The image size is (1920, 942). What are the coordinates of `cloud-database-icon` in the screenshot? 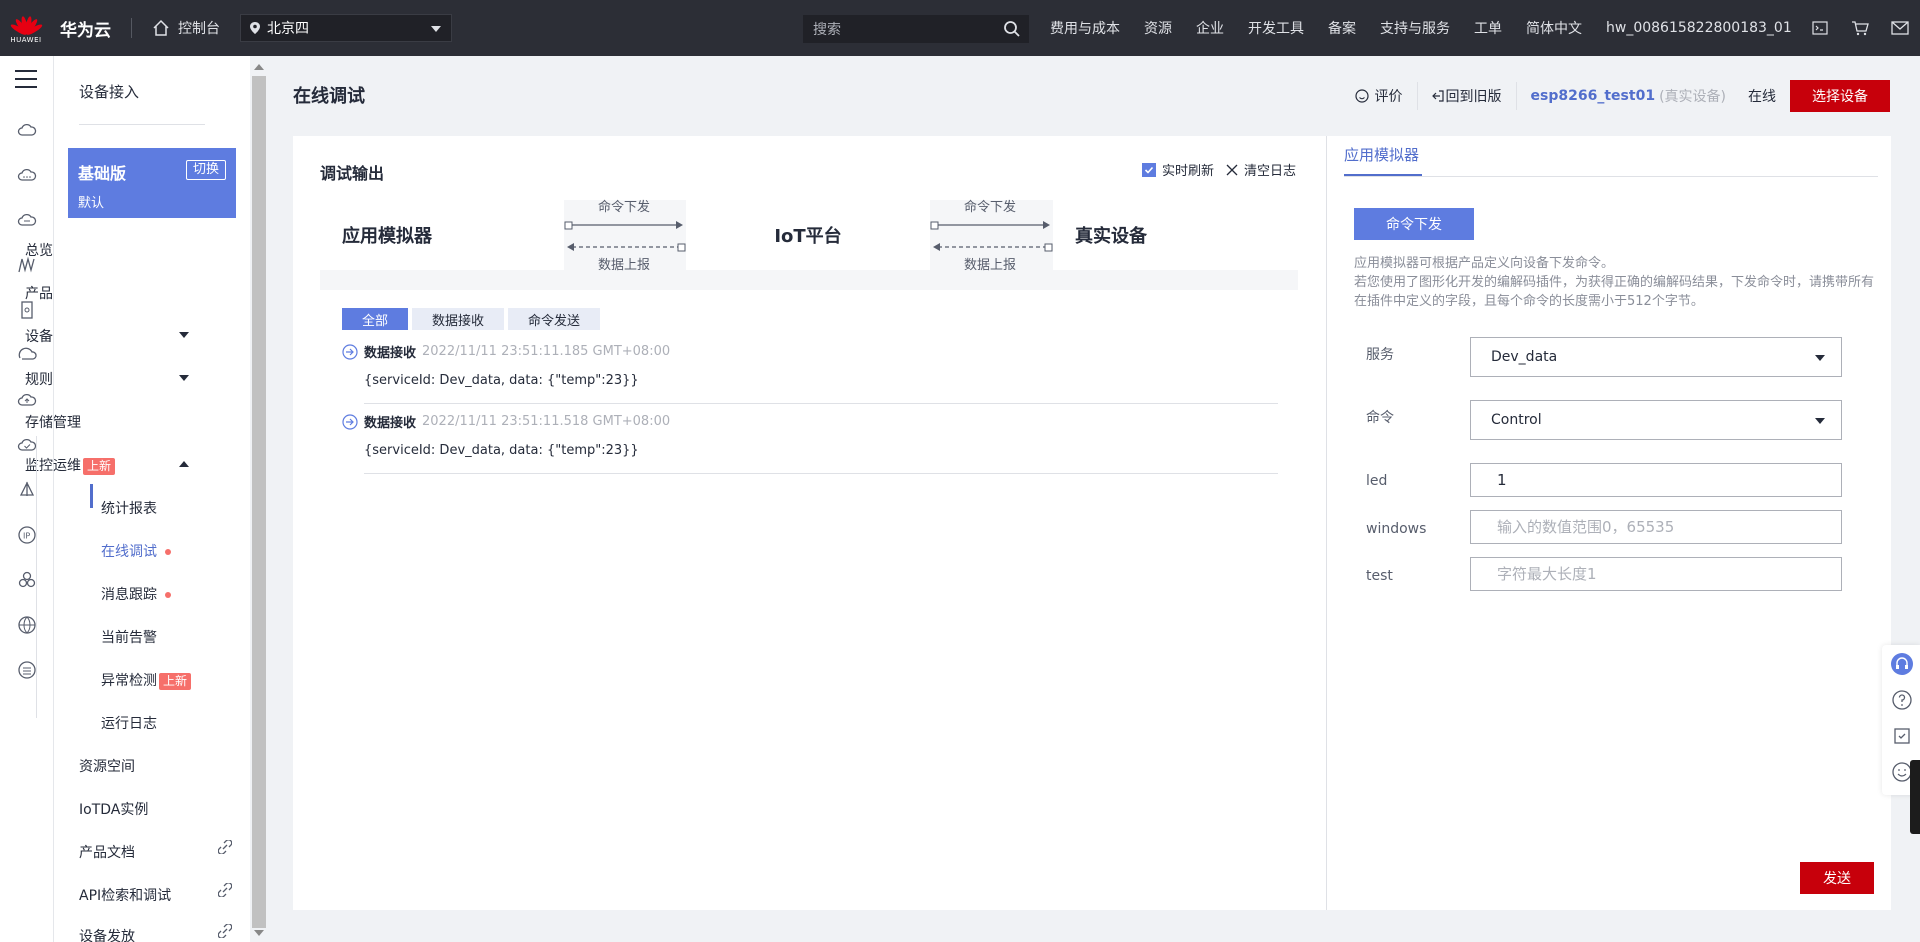 It's located at (27, 220).